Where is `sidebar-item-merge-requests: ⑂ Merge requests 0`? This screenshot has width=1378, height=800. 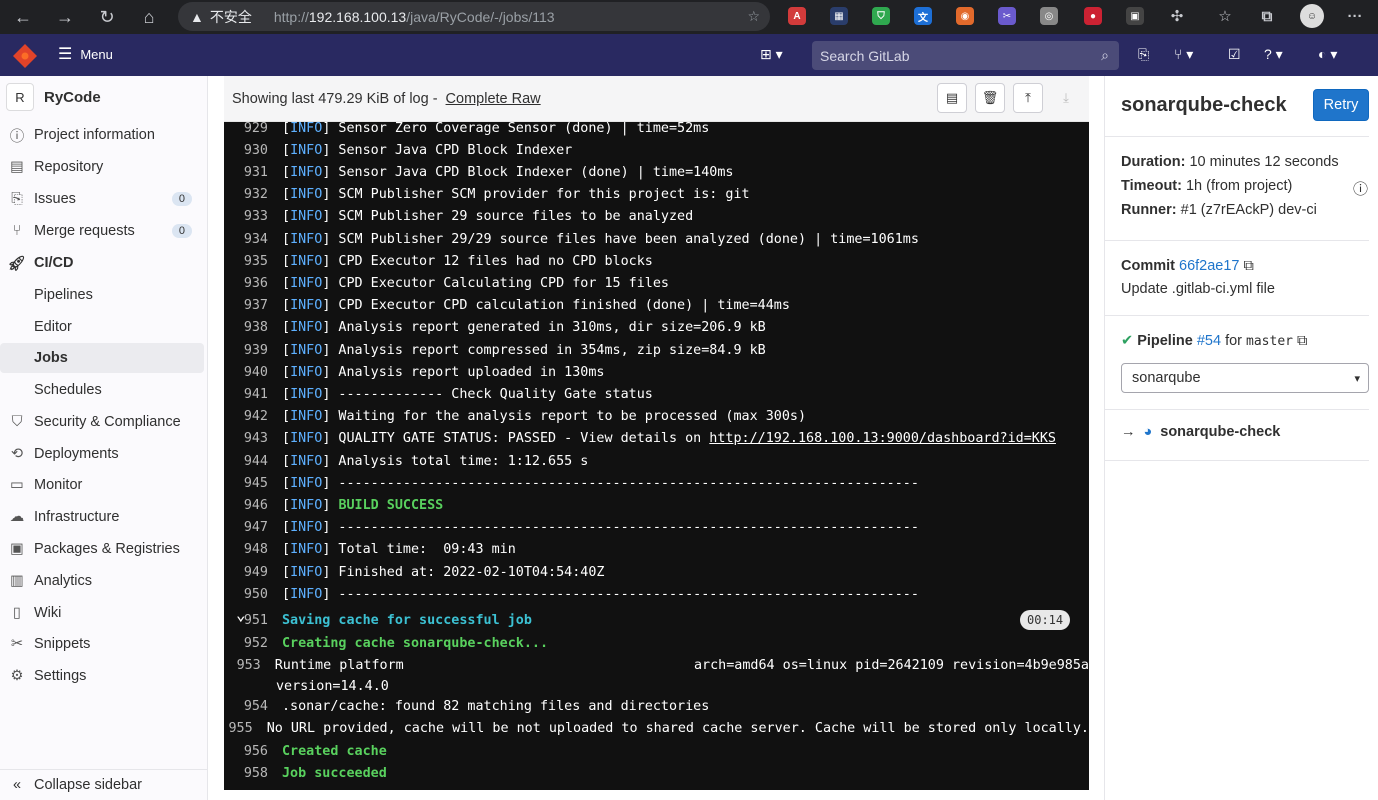 sidebar-item-merge-requests: ⑂ Merge requests 0 is located at coordinates (104, 231).